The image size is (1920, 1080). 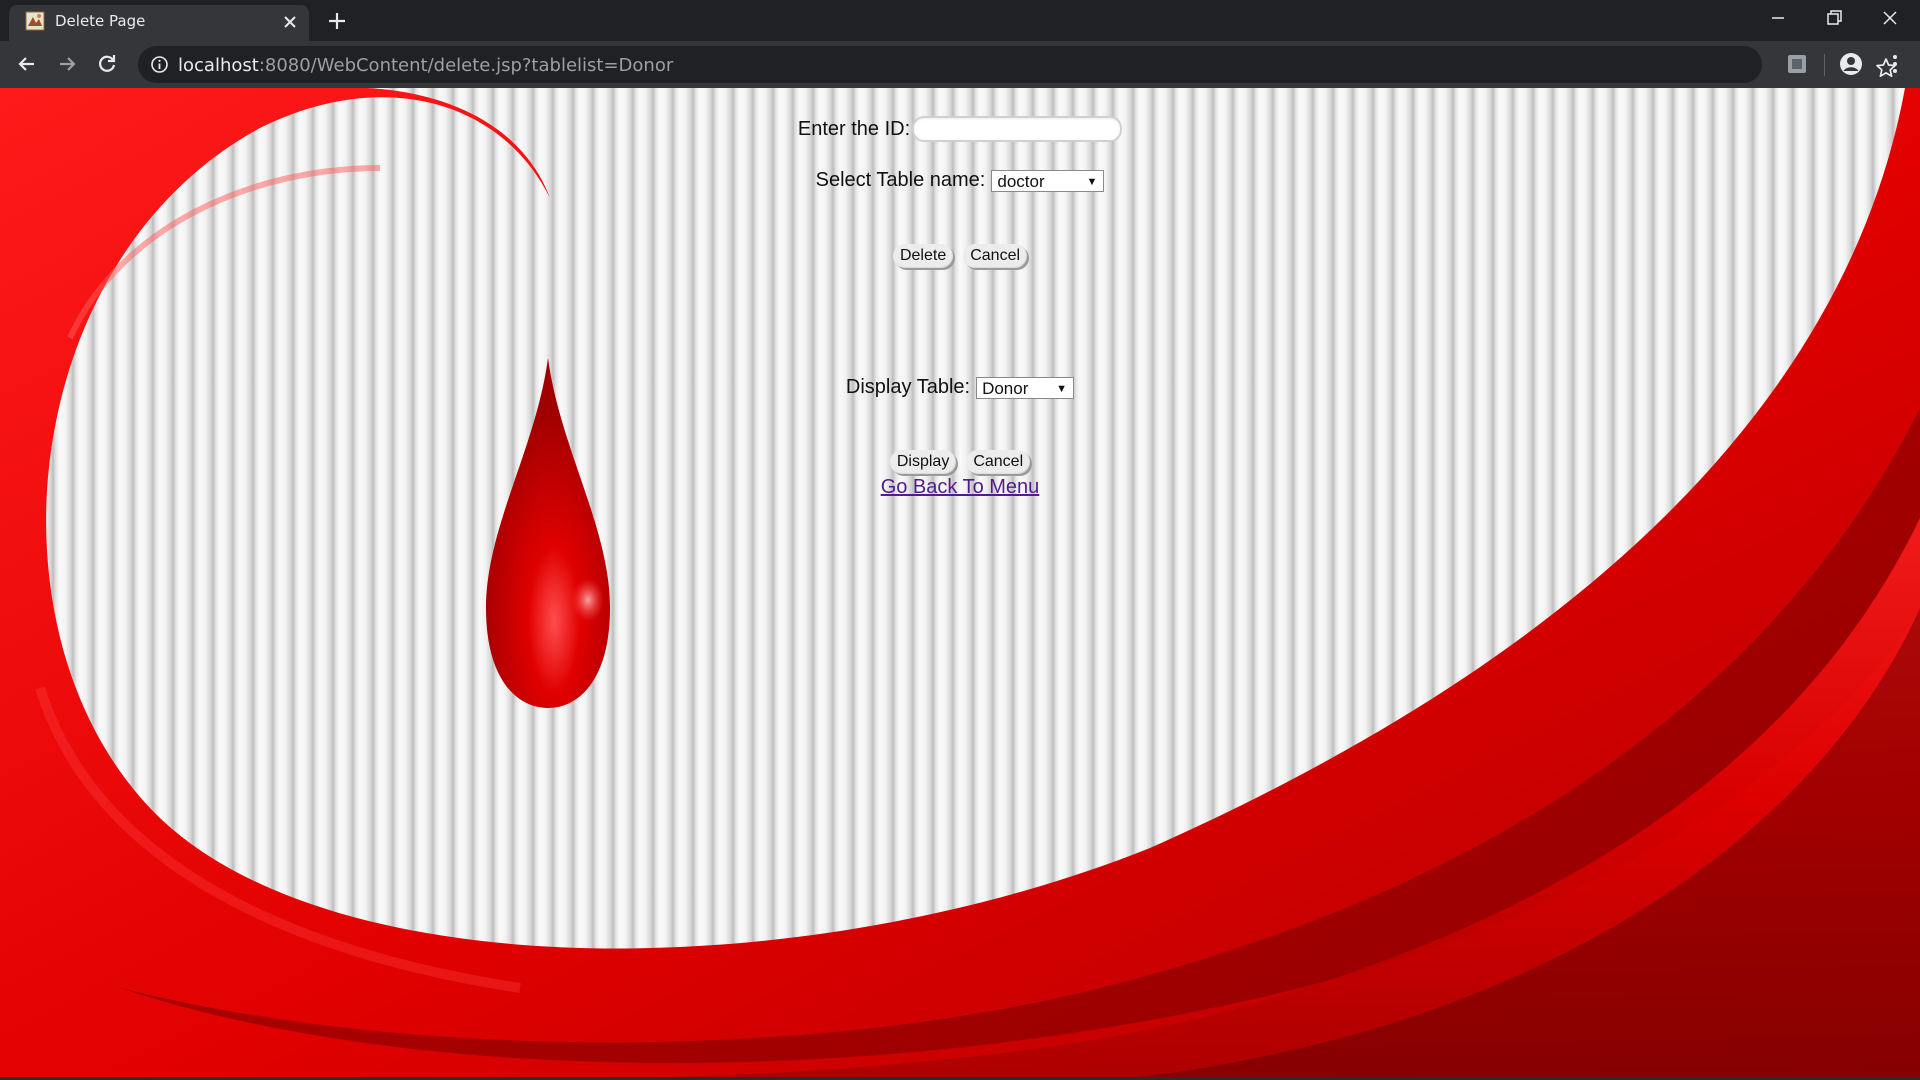 I want to click on display-table-row: Display Table: Donor ▼, so click(x=960, y=387).